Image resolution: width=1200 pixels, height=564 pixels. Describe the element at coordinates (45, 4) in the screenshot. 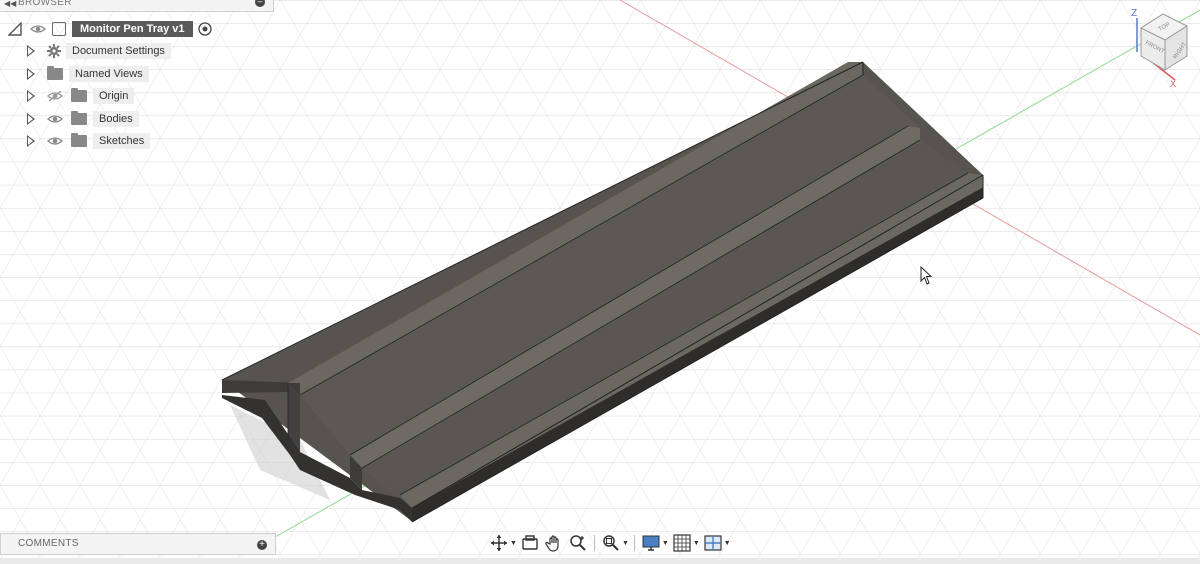

I see `browser-title: BROWSER` at that location.